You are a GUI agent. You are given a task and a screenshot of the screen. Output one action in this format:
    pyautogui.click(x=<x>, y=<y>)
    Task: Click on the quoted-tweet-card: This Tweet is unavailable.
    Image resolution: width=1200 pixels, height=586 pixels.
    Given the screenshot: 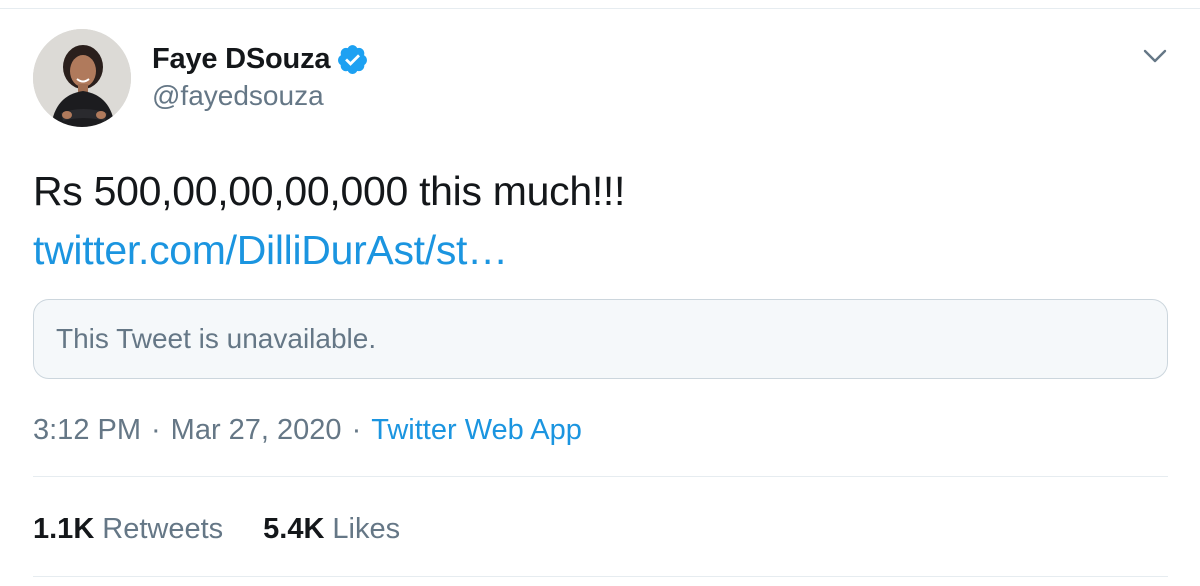 What is the action you would take?
    pyautogui.click(x=600, y=339)
    